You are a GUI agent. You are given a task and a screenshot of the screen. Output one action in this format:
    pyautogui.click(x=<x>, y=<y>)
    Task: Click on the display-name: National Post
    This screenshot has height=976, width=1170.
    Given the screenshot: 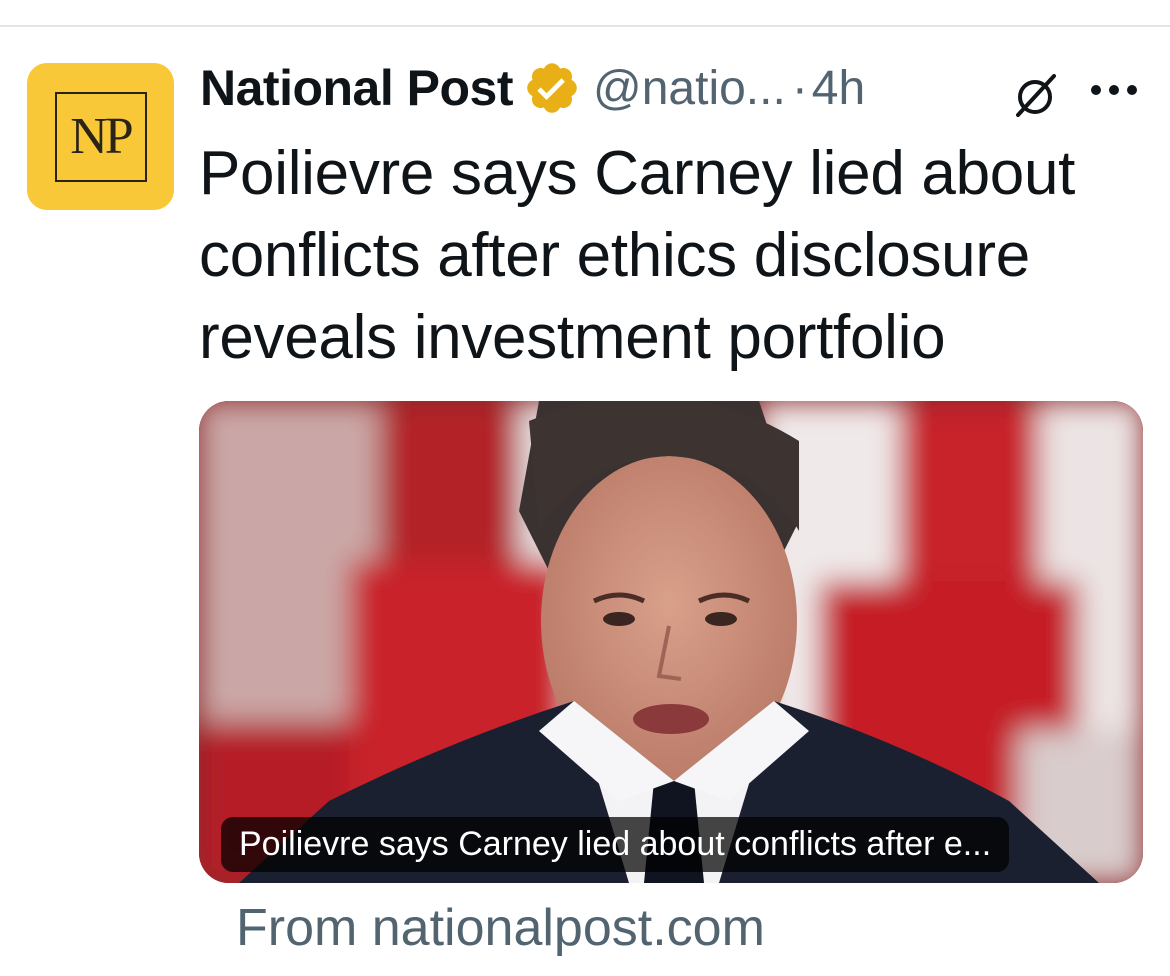 What is the action you would take?
    pyautogui.click(x=356, y=88)
    